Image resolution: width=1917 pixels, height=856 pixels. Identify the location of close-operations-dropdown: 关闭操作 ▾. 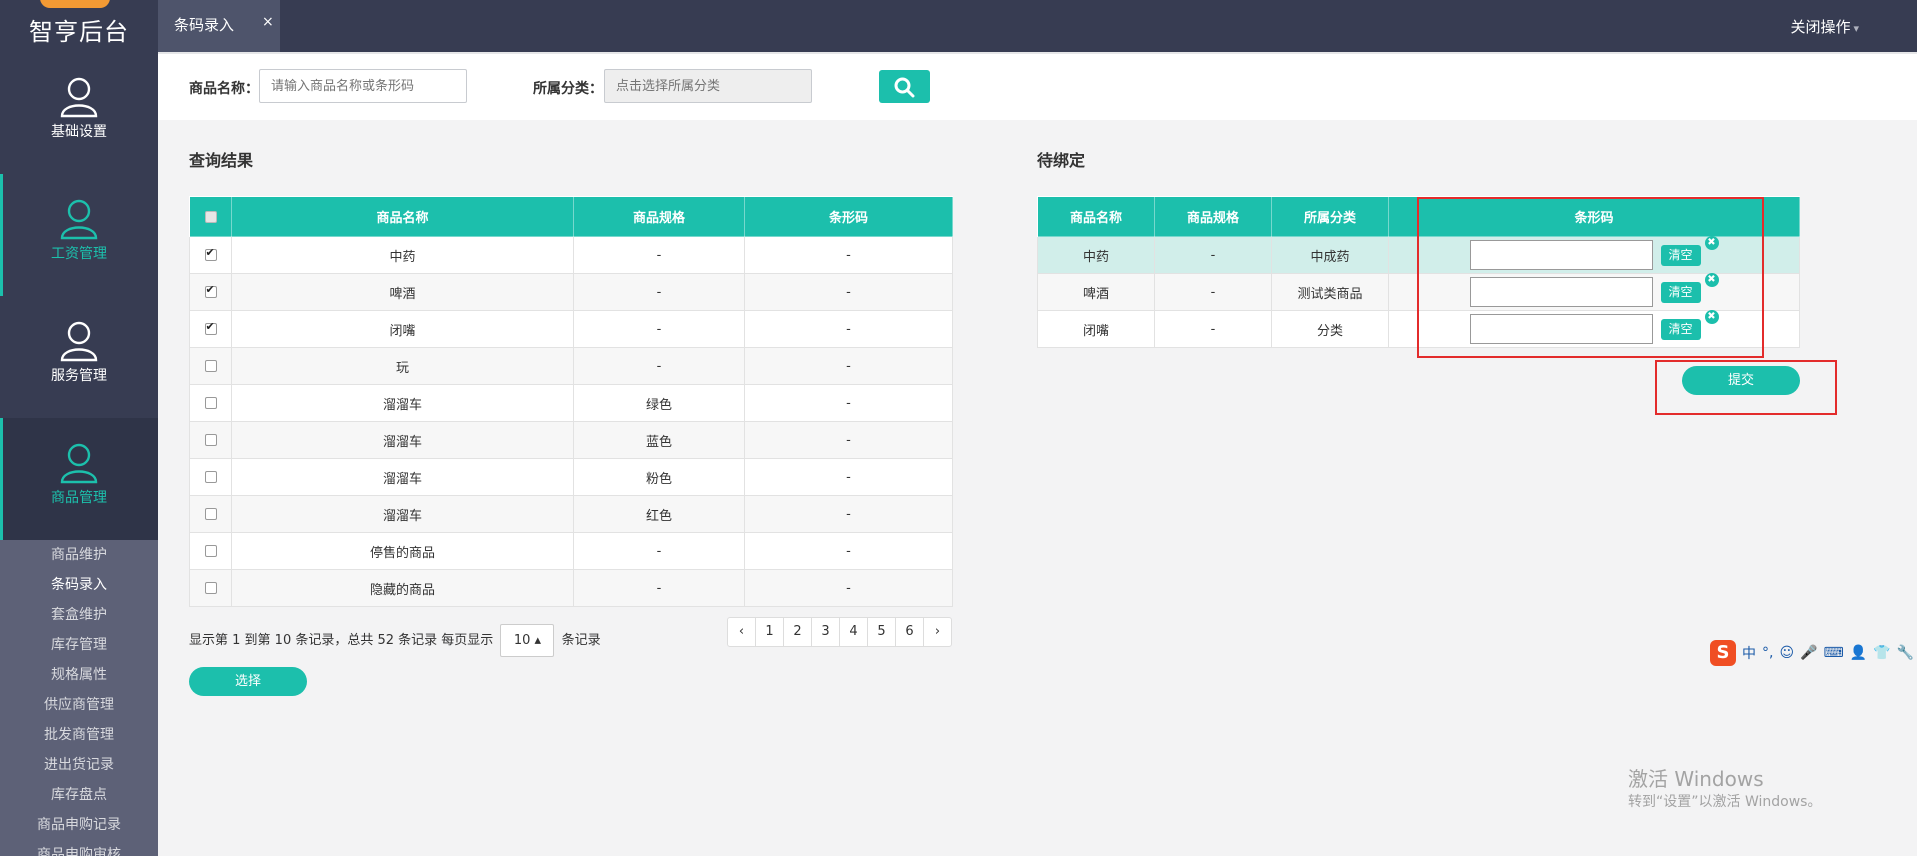
(1824, 26).